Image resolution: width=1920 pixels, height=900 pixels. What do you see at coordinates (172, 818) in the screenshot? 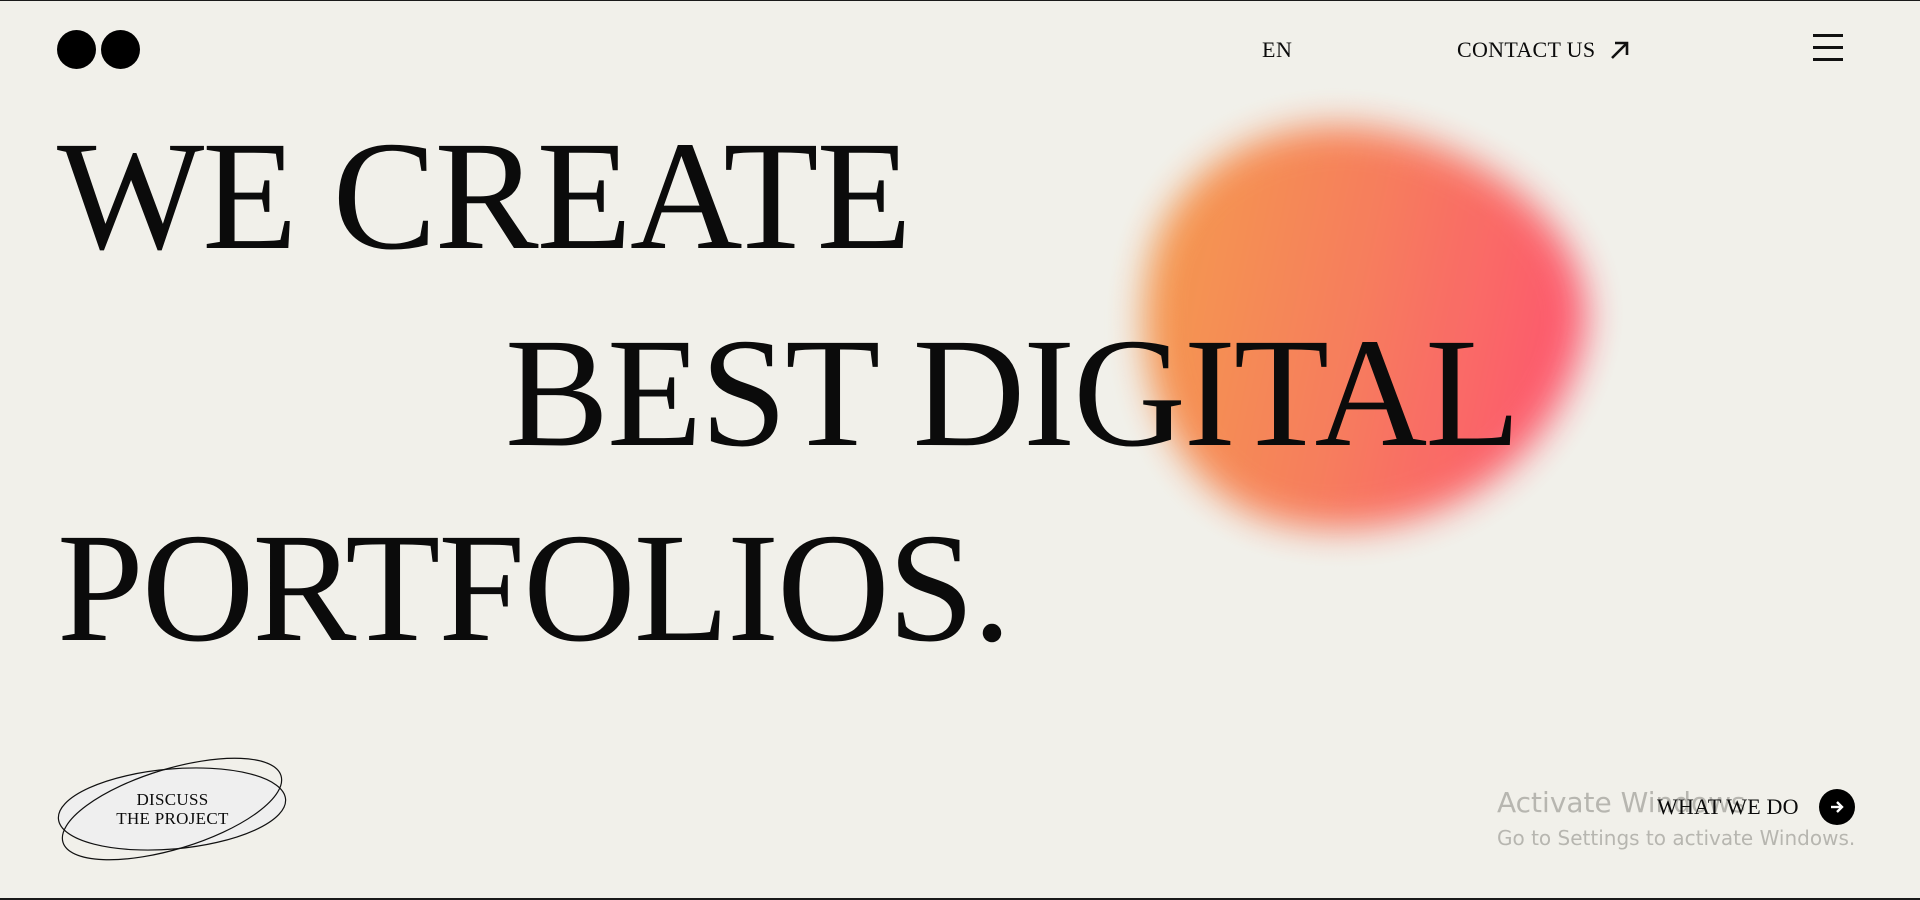
I see `discuss-label-line2: THE PROJECT` at bounding box center [172, 818].